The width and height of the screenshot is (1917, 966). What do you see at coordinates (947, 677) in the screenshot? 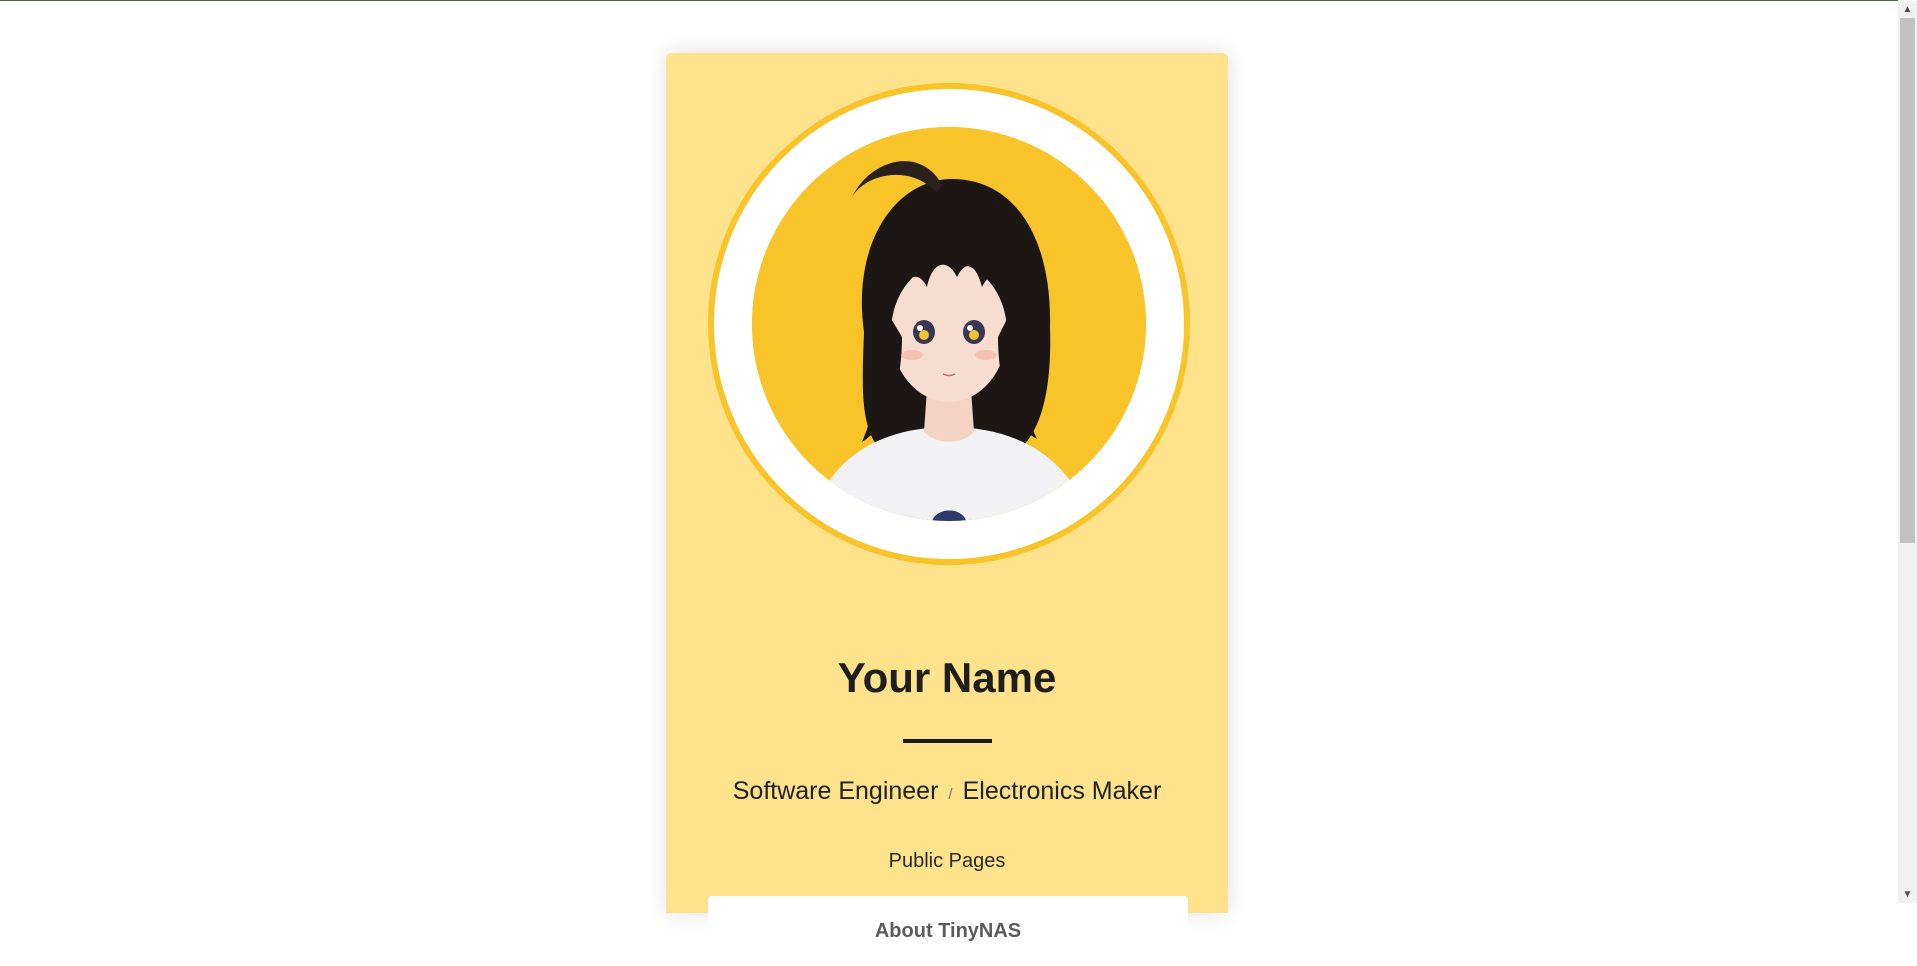
I see `profile-name: Your Name` at bounding box center [947, 677].